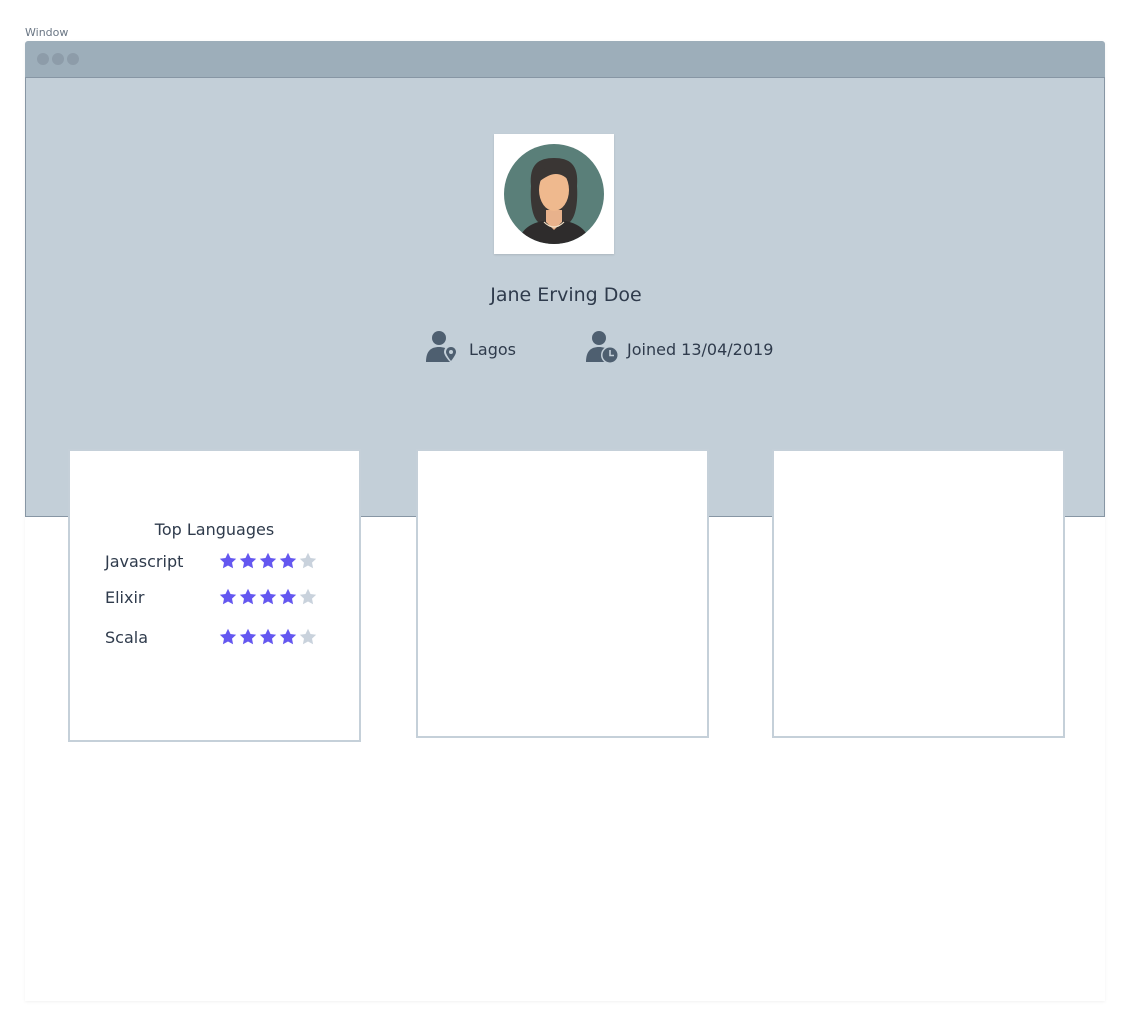  Describe the element at coordinates (492, 349) in the screenshot. I see `location-text: Lagos` at that location.